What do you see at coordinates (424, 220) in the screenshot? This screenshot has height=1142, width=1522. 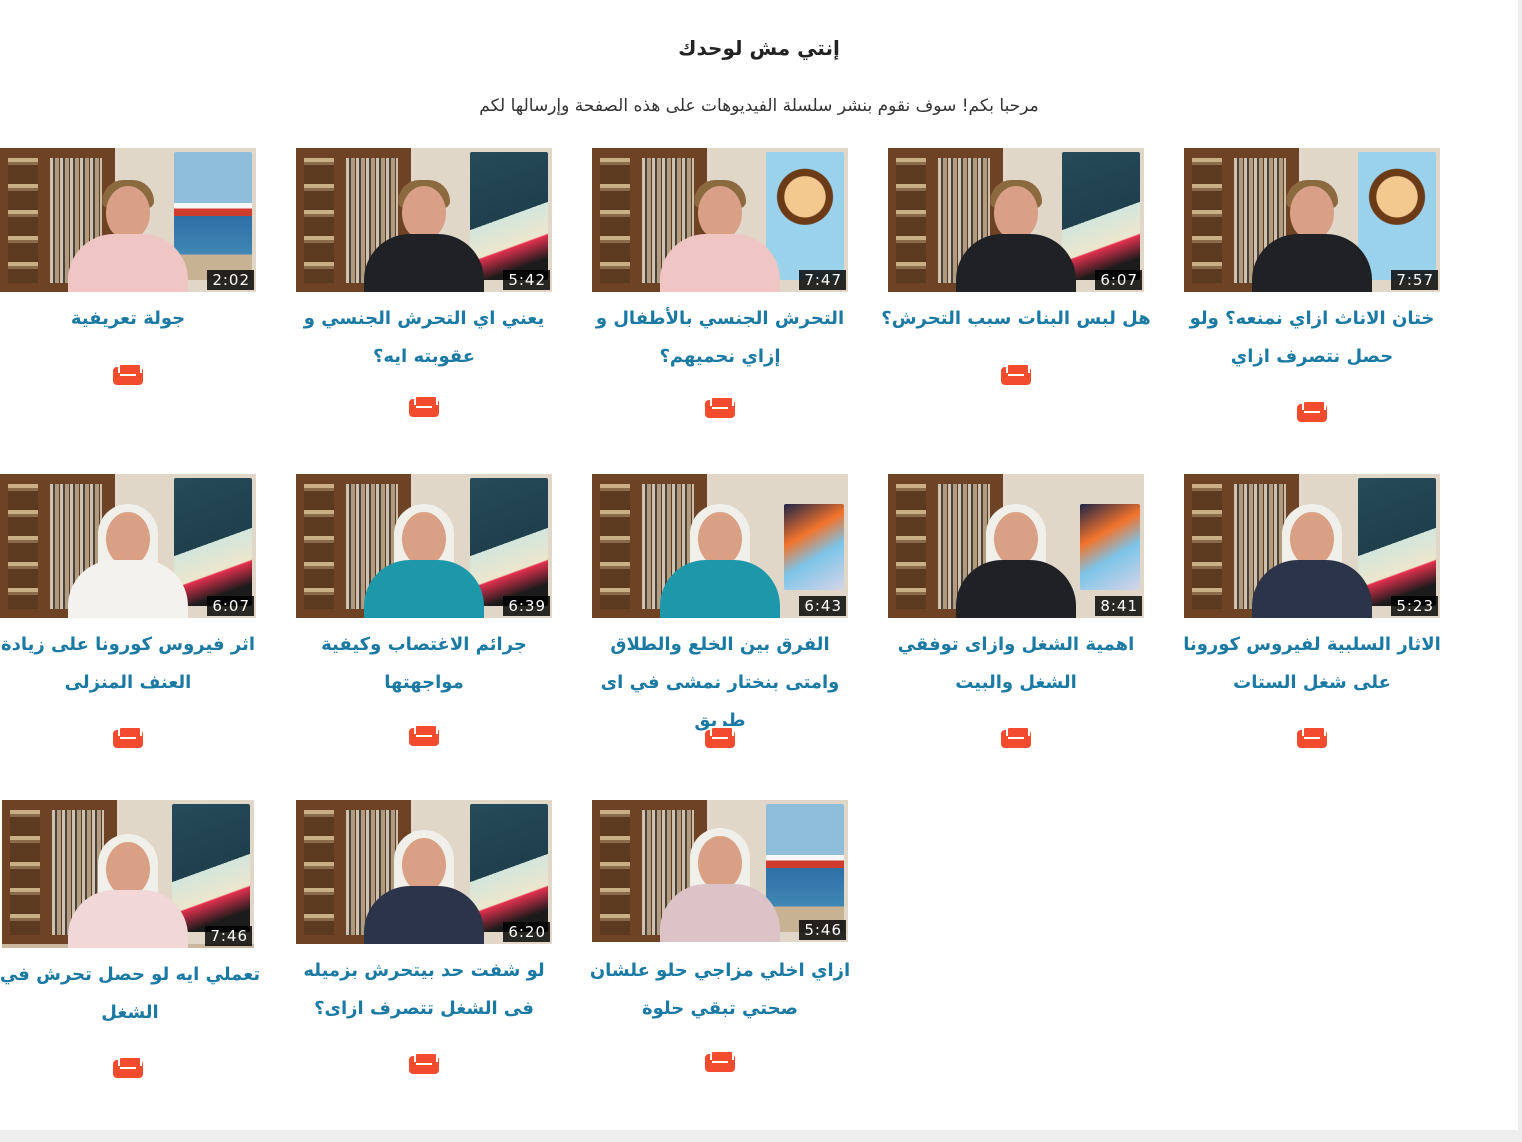 I see `video-thumbnail: 5:42` at bounding box center [424, 220].